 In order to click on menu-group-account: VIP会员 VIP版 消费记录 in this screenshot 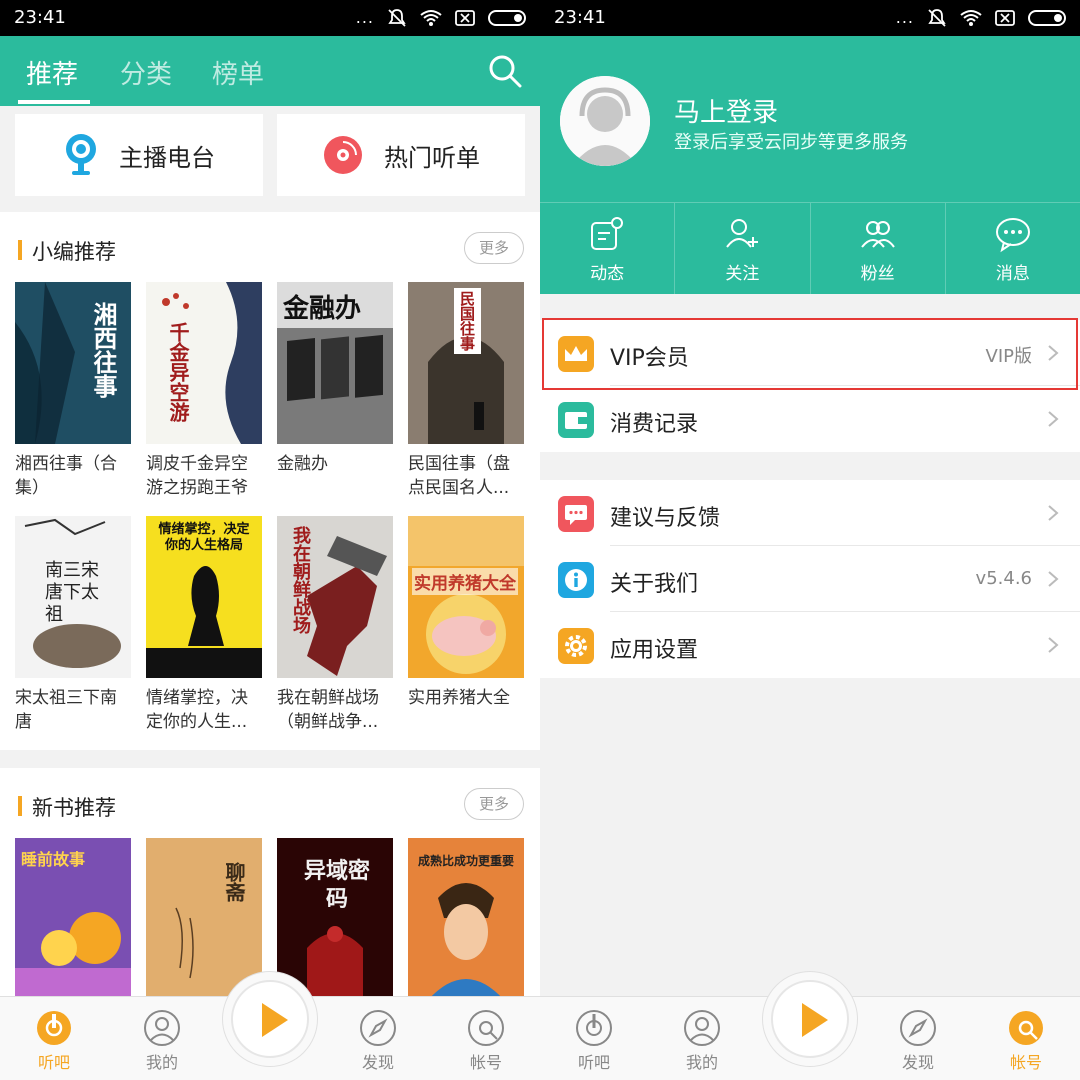, I will do `click(810, 386)`.